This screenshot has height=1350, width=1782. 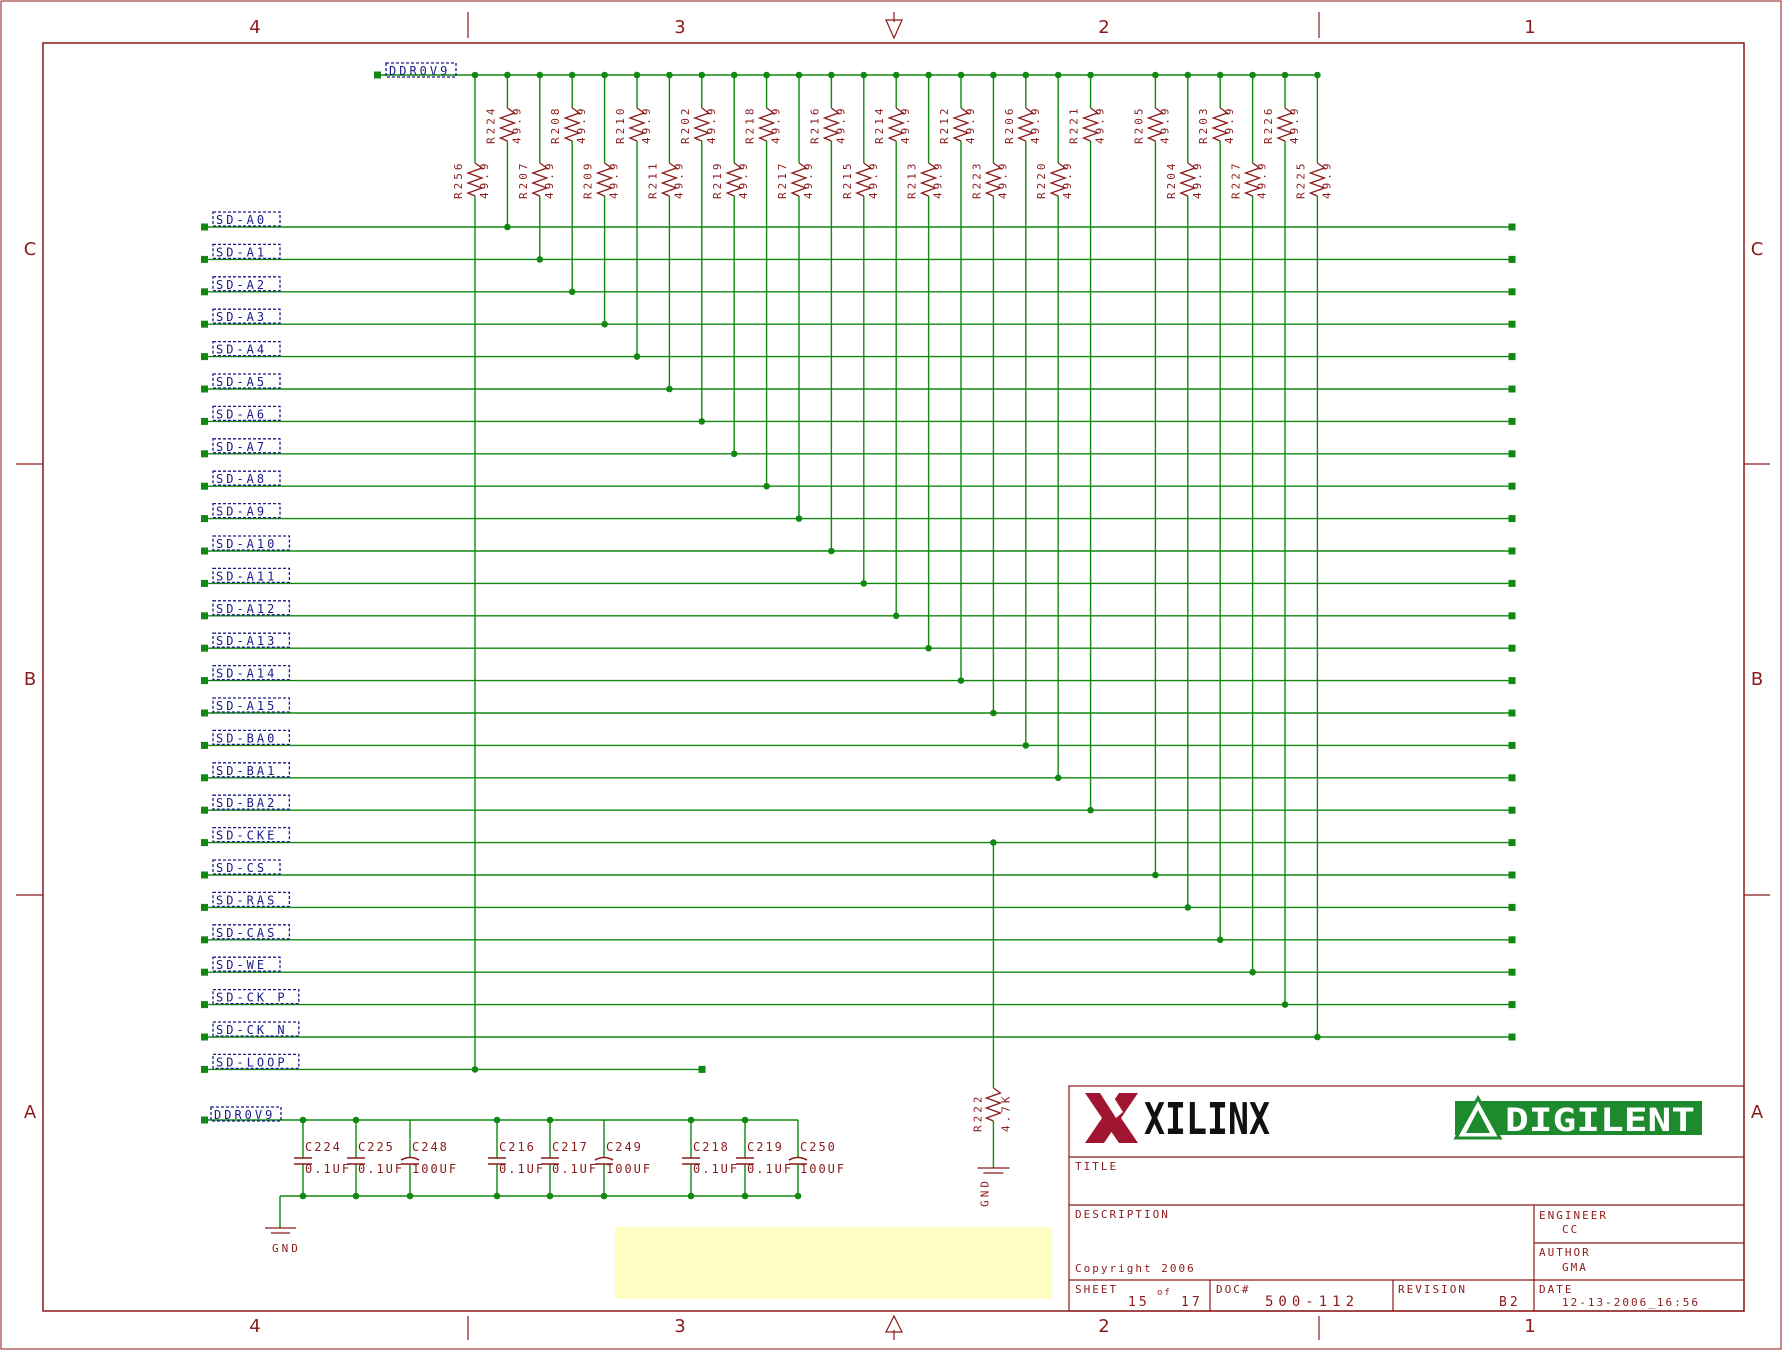 I want to click on resistor-designator: R208, so click(x=555, y=125).